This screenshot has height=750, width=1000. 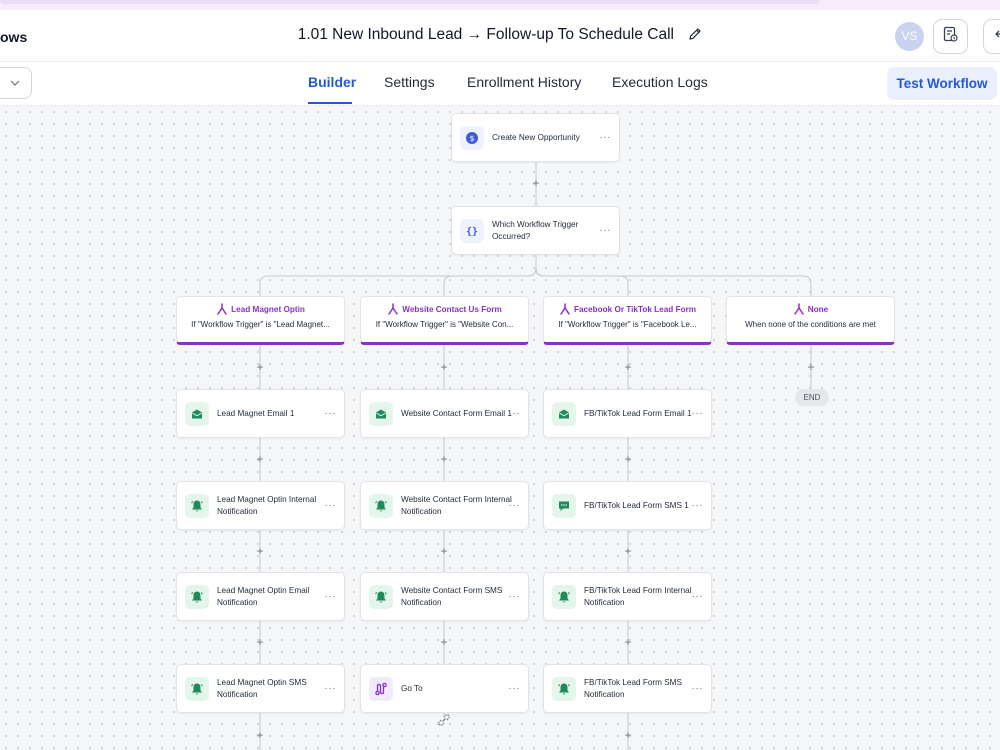 I want to click on action-node: FB/TikTok Lead Form Email 1 ···, so click(x=627, y=413).